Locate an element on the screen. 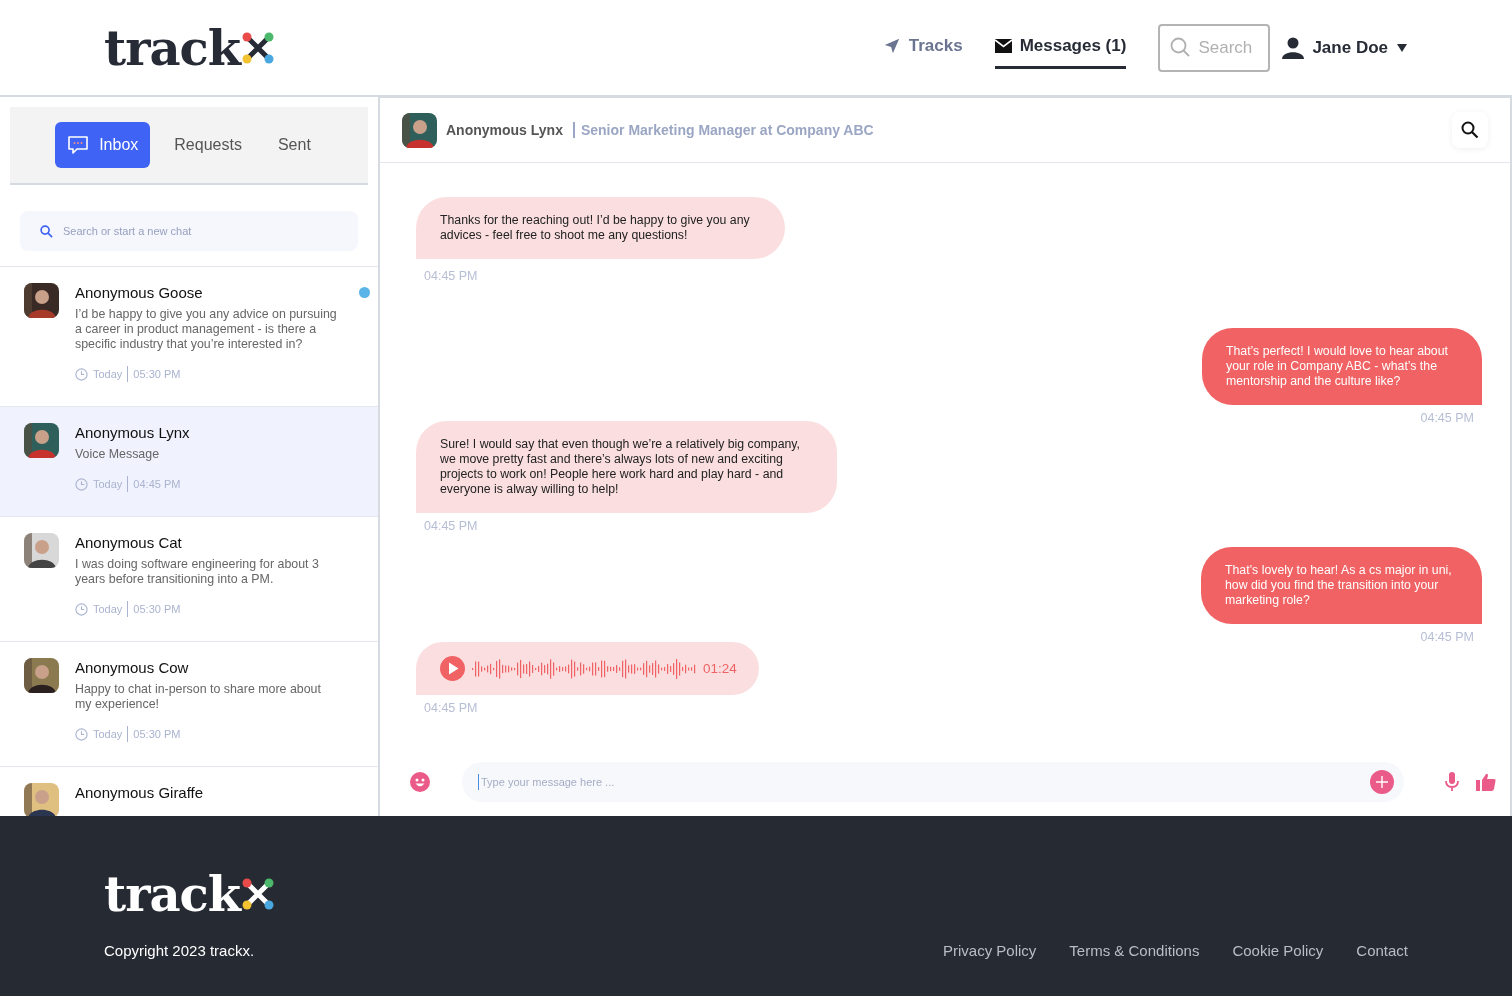 Image resolution: width=1512 pixels, height=996 pixels. tab: Inbox is located at coordinates (103, 145).